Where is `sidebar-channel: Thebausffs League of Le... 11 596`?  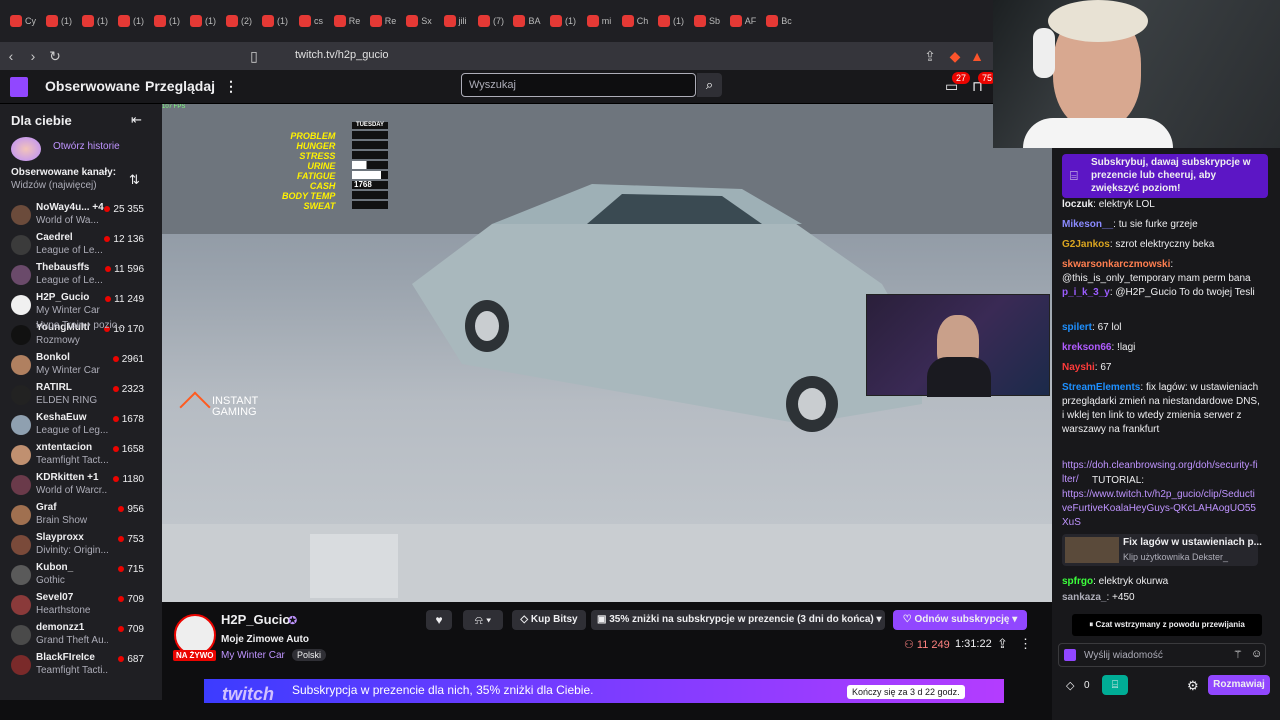
sidebar-channel: Thebausffs League of Le... 11 596 is located at coordinates (81, 275).